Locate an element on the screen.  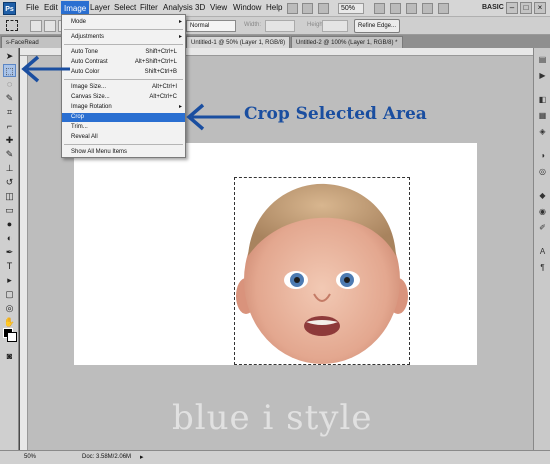
zoom-level: 50% is located at coordinates (30, 457).